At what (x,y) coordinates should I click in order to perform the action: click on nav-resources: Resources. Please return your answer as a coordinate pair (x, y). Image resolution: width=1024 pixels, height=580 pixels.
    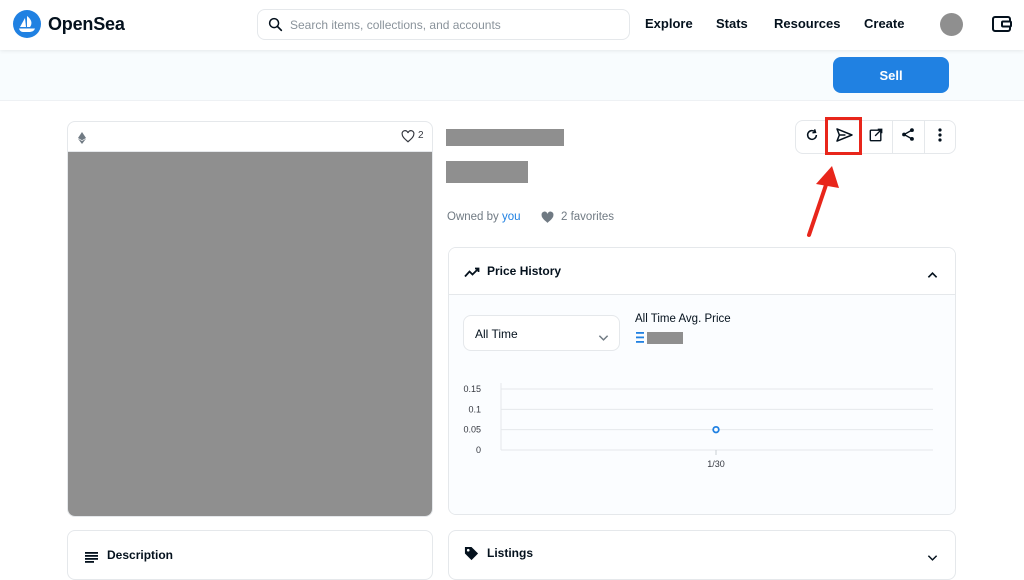
    Looking at the image, I should click on (807, 23).